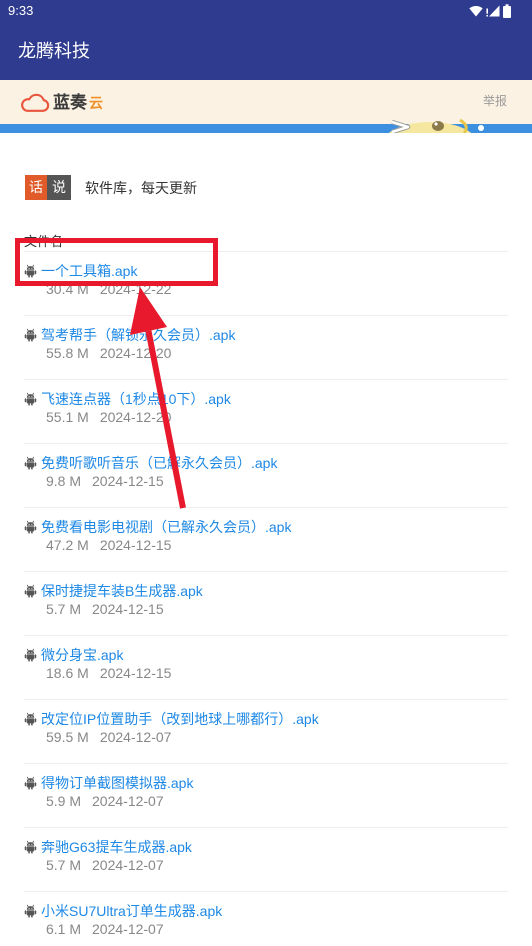  What do you see at coordinates (266, 187) in the screenshot?
I see `notice-bar: 话 说 软件库，每天更新` at bounding box center [266, 187].